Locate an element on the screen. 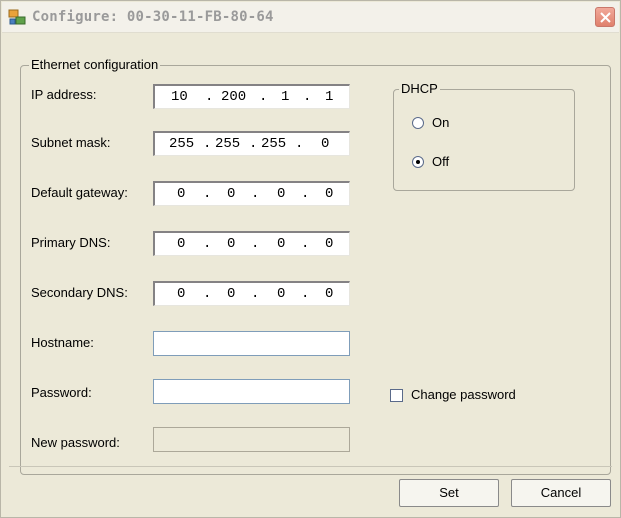  dns1-octet-1: 0 is located at coordinates (181, 244).